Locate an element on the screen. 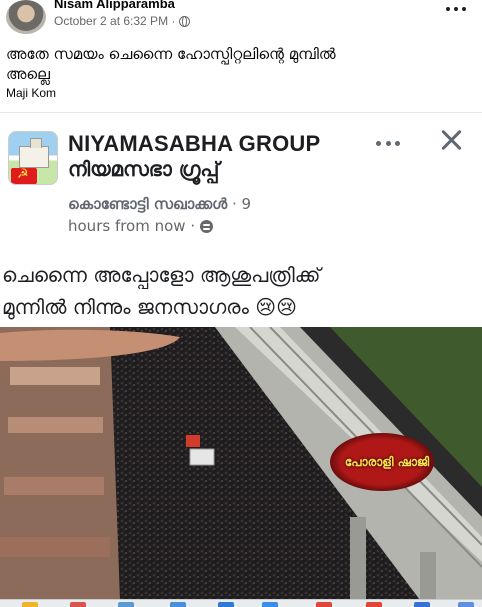 This screenshot has width=482, height=607. card-more-options-icon is located at coordinates (388, 143).